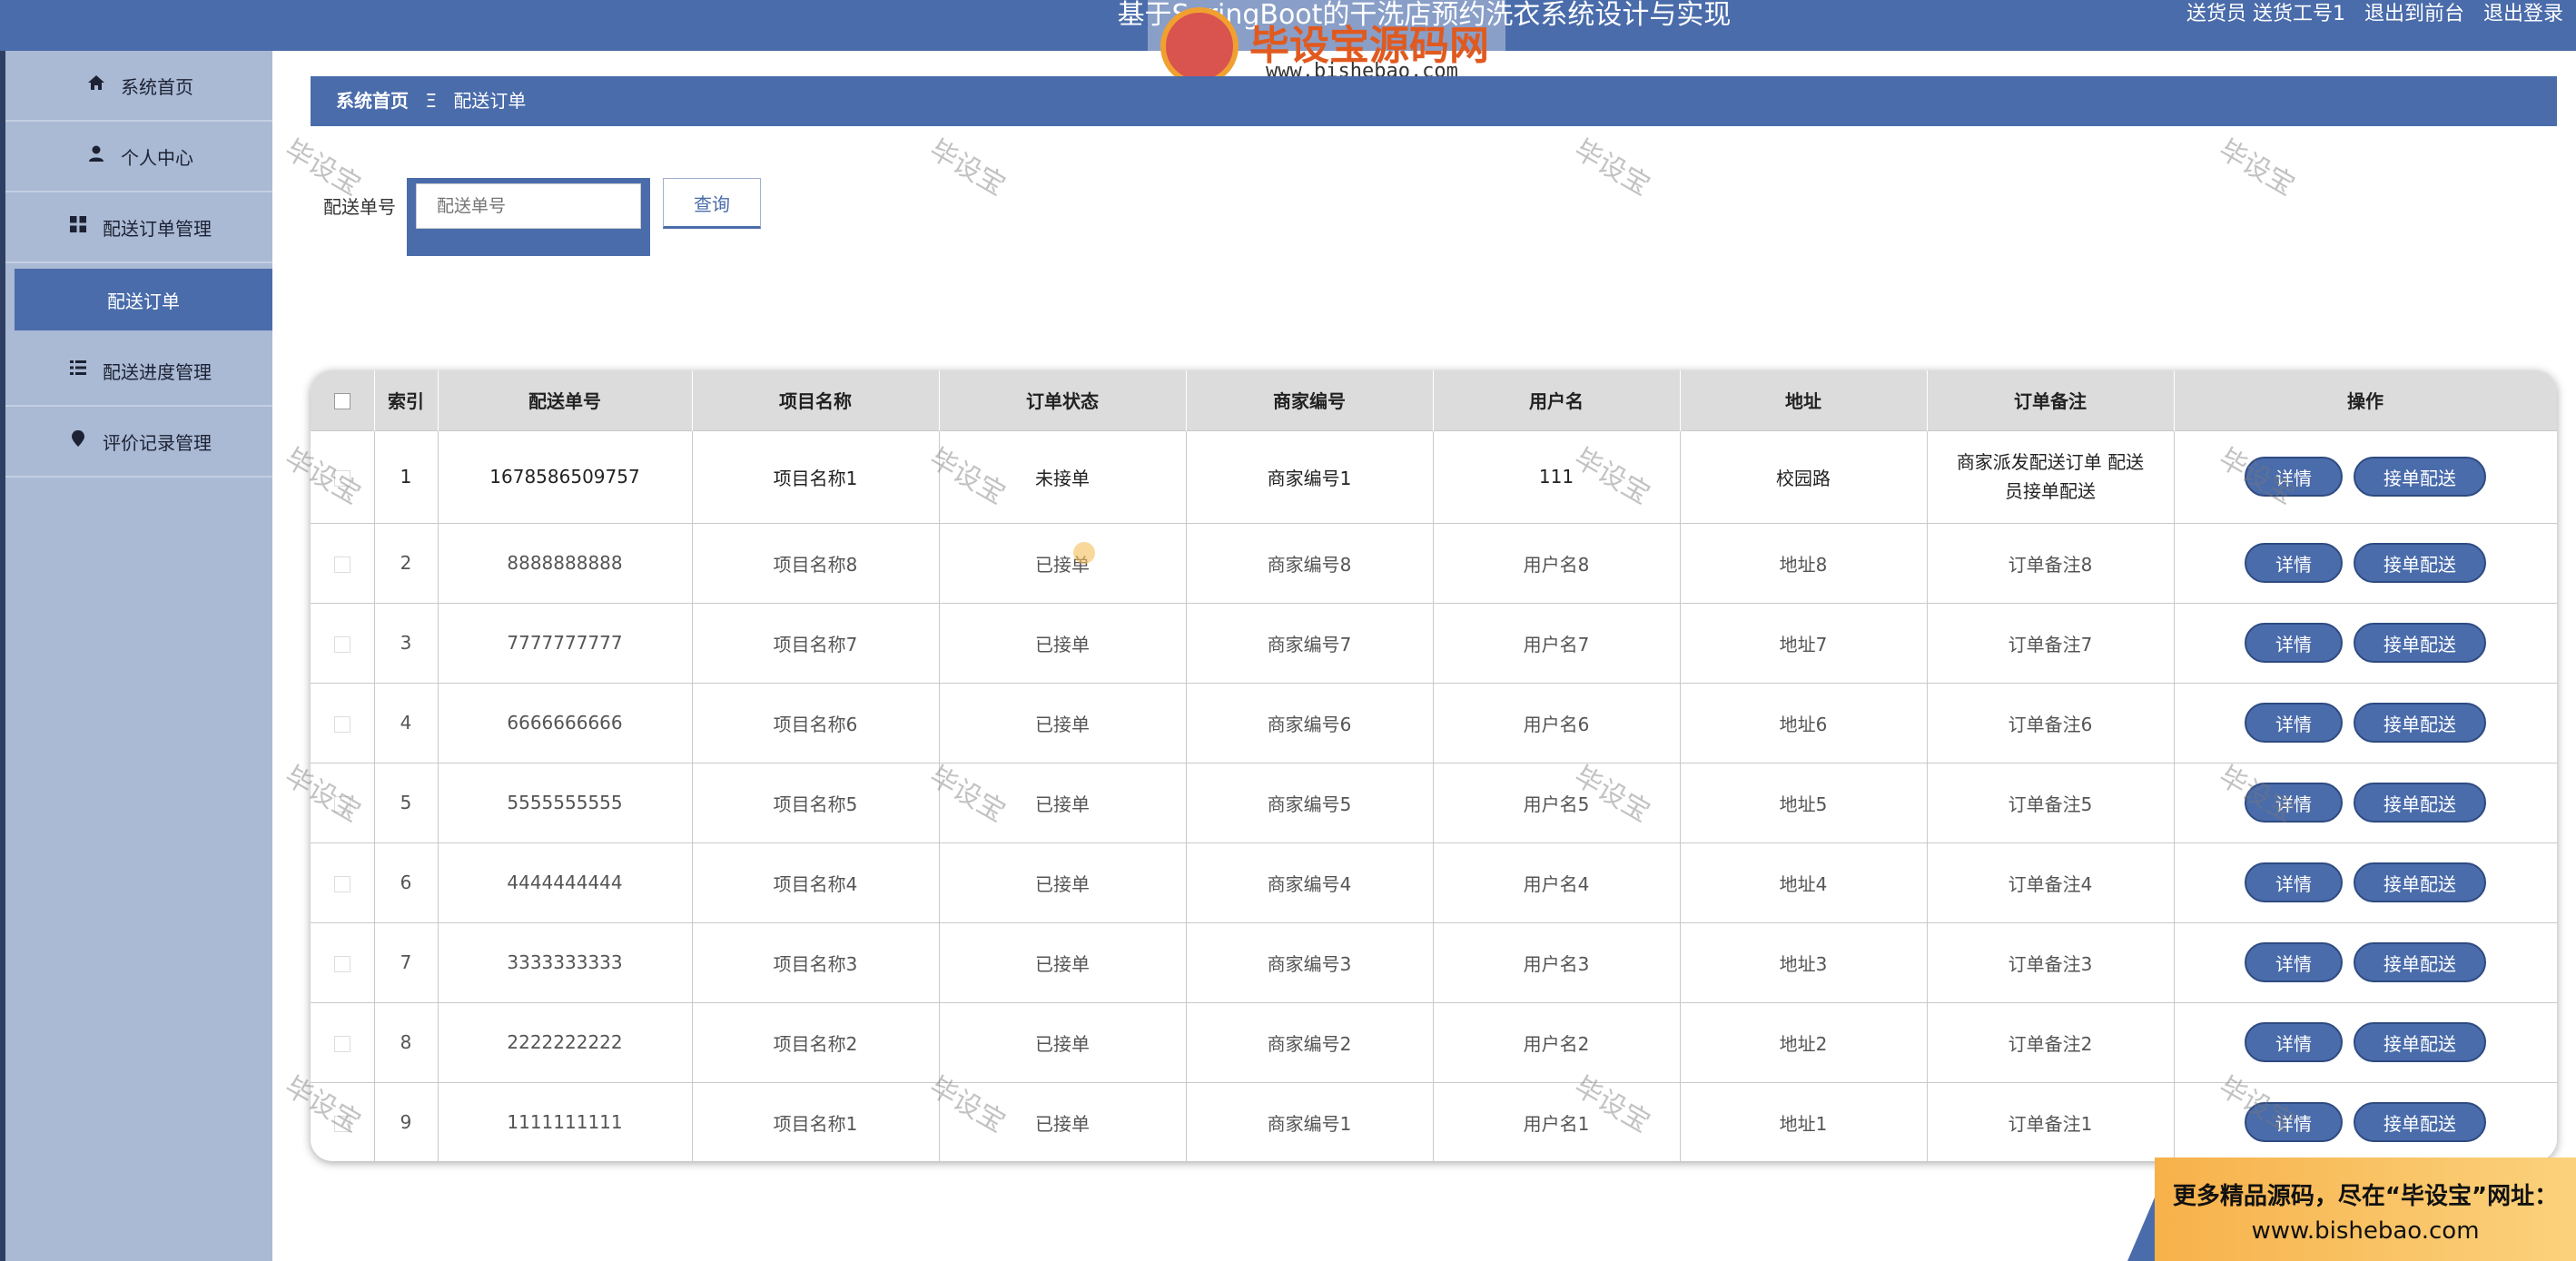  I want to click on cell-index: 1, so click(406, 476).